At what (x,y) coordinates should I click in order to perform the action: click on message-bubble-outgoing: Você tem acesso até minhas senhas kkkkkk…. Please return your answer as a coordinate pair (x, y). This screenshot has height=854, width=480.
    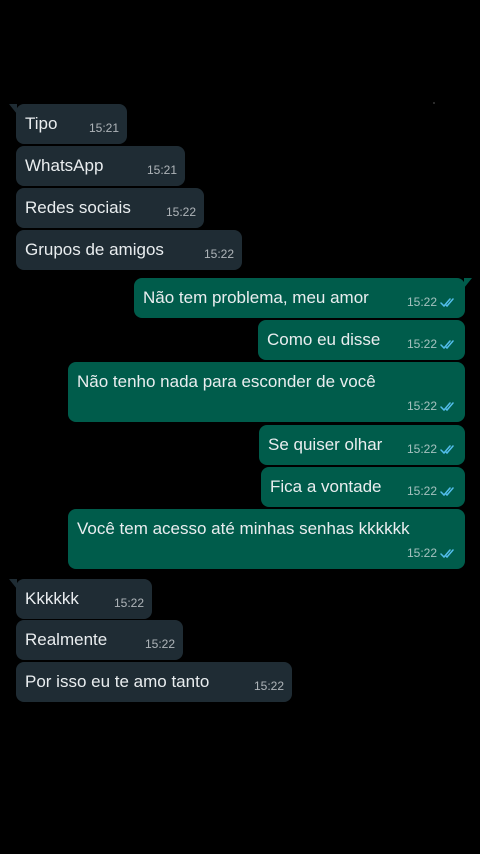
    Looking at the image, I should click on (266, 539).